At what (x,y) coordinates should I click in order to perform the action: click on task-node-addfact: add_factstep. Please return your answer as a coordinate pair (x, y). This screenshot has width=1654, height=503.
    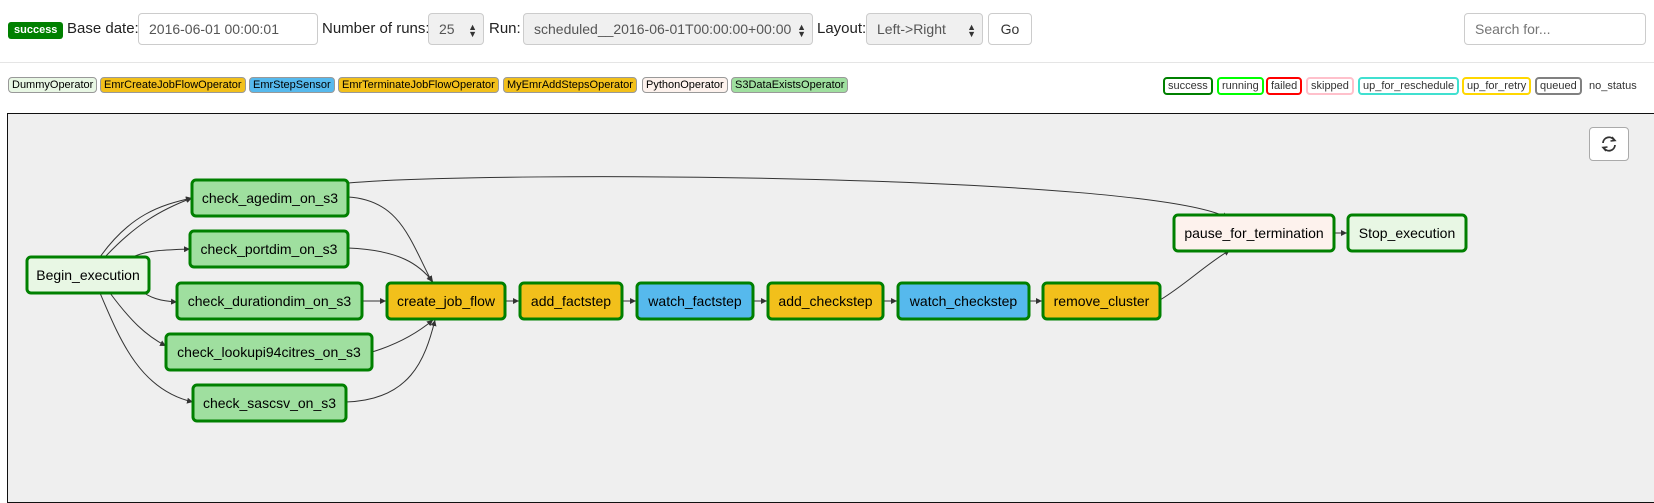
    Looking at the image, I should click on (571, 301).